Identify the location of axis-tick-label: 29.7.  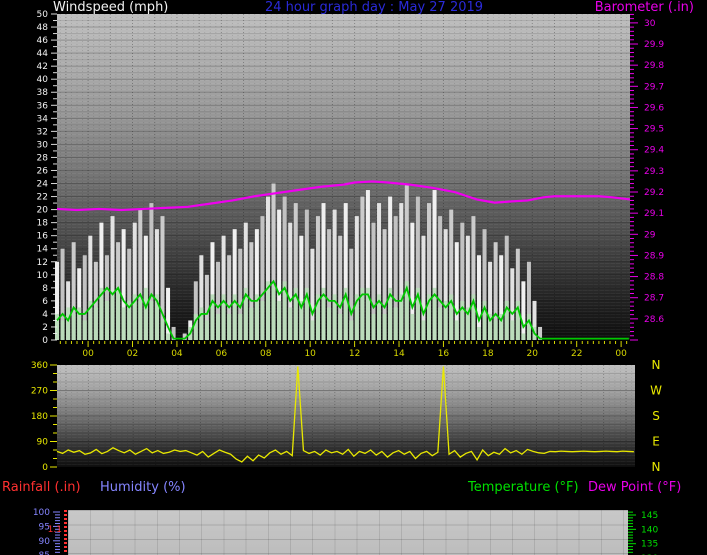
(654, 87).